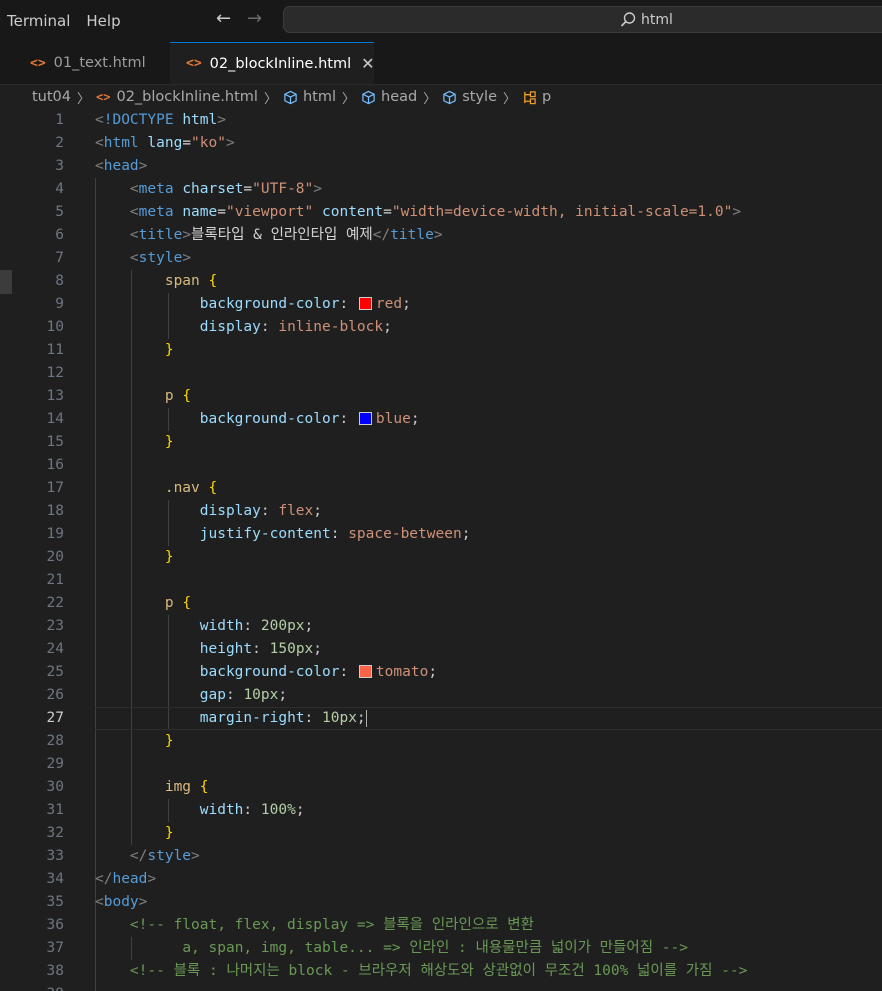 Image resolution: width=882 pixels, height=991 pixels. Describe the element at coordinates (441, 258) in the screenshot. I see `code-line: 7 <style>` at that location.